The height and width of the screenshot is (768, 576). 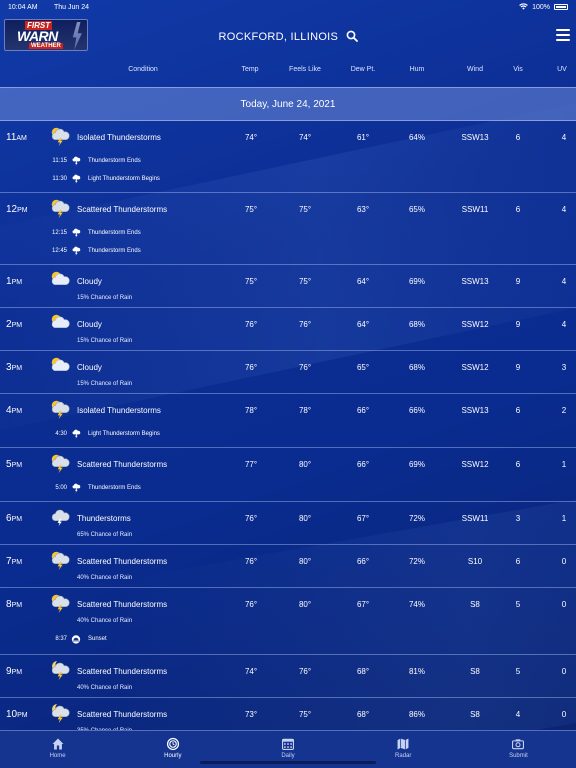 What do you see at coordinates (60, 670) in the screenshot?
I see `moon-cloud-storm-icon` at bounding box center [60, 670].